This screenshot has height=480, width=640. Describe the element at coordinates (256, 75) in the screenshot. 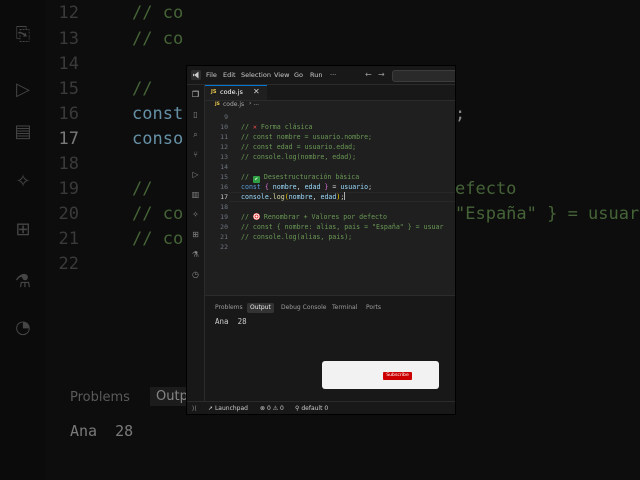

I see `menu-selection: Selection` at that location.